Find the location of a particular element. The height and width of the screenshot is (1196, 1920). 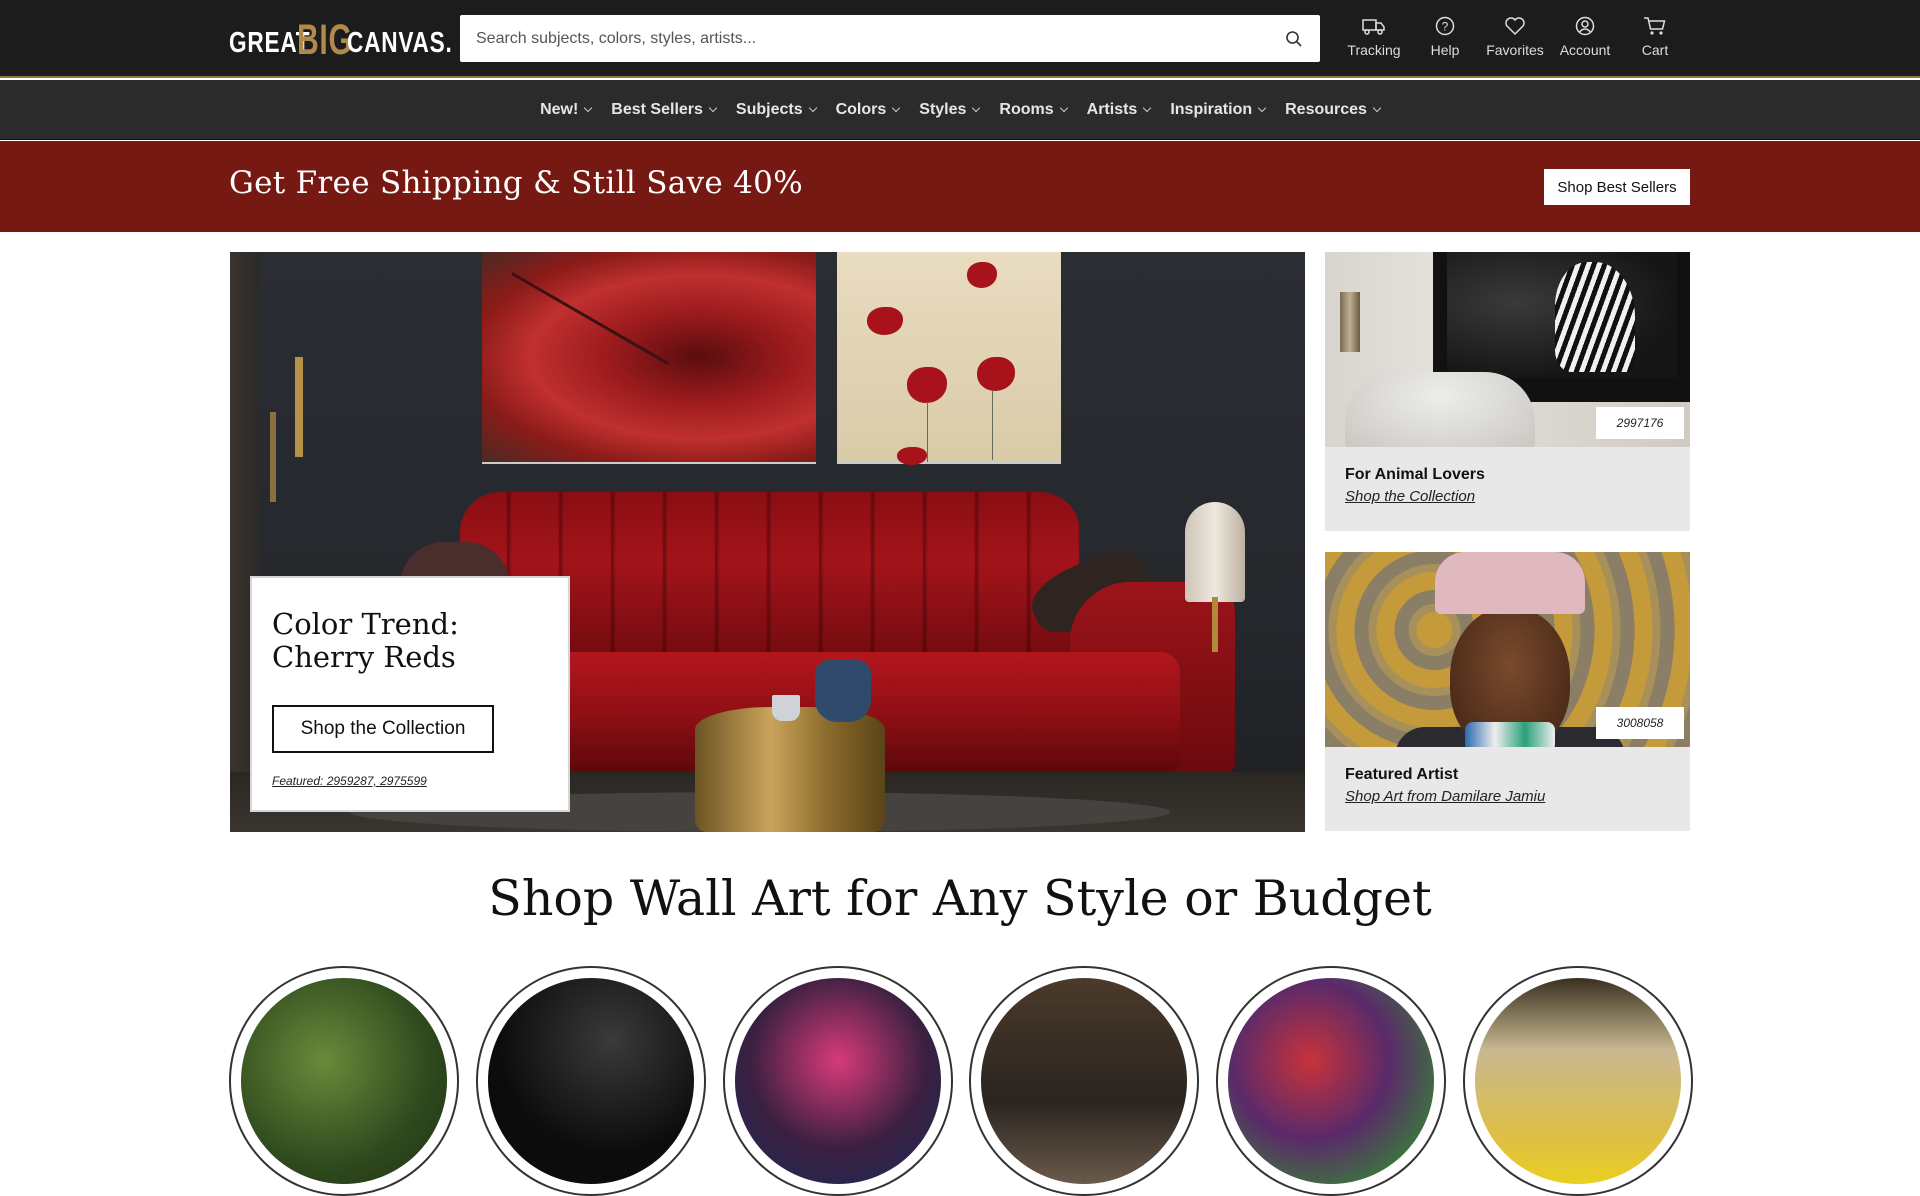

nav-item-resources: Resources is located at coordinates (1333, 110).